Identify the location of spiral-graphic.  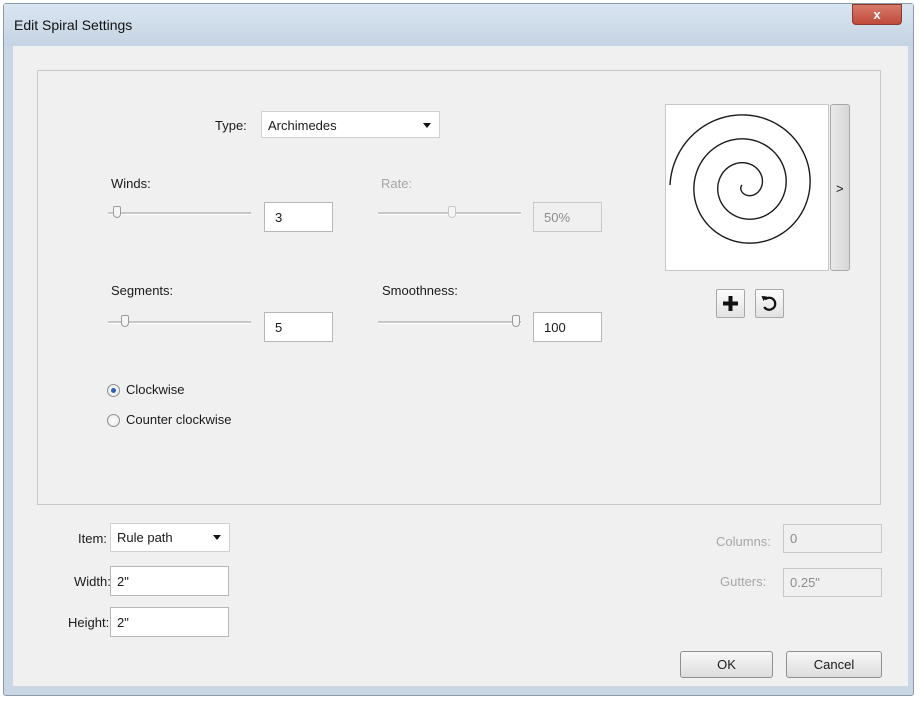
(740, 179).